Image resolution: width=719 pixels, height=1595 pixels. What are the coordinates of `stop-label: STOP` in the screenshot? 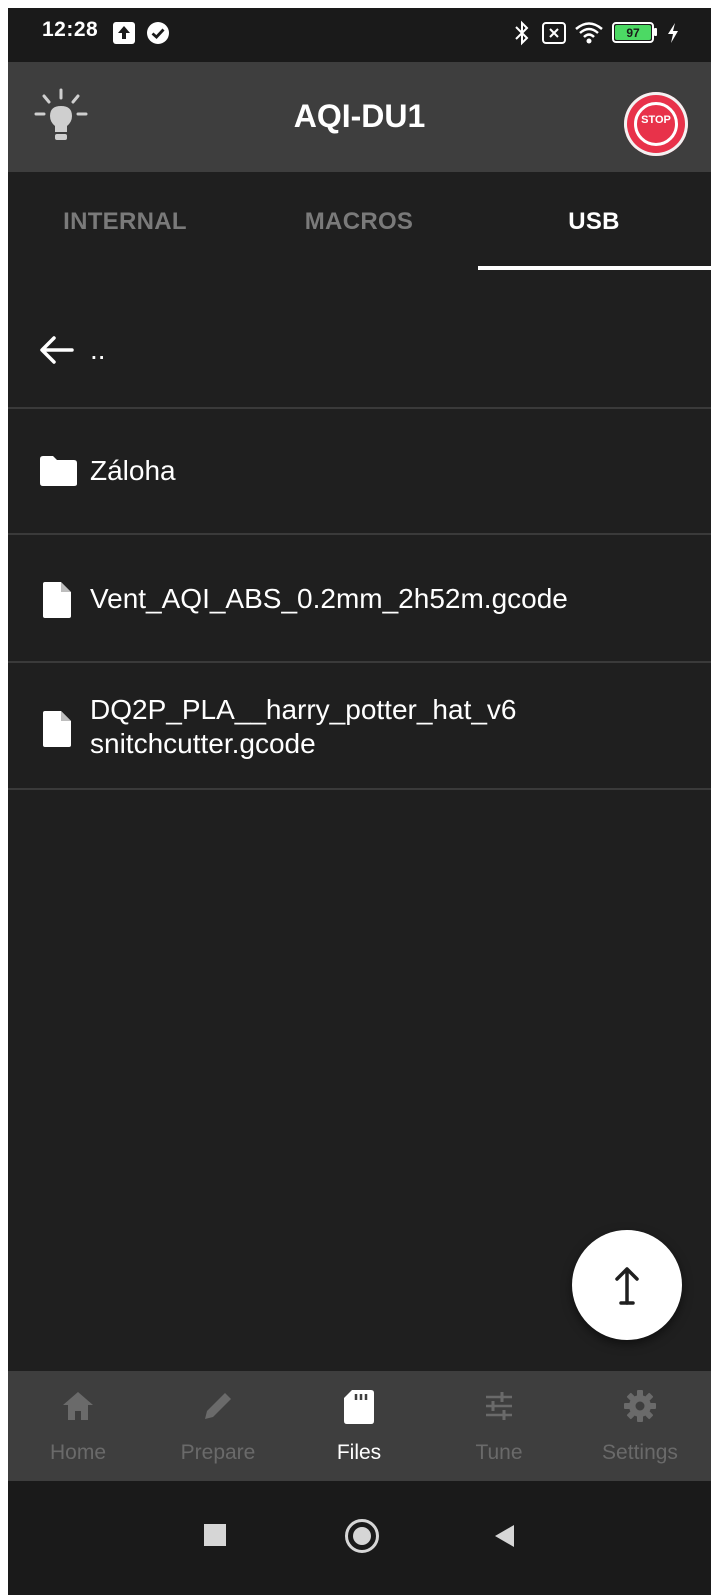 It's located at (656, 120).